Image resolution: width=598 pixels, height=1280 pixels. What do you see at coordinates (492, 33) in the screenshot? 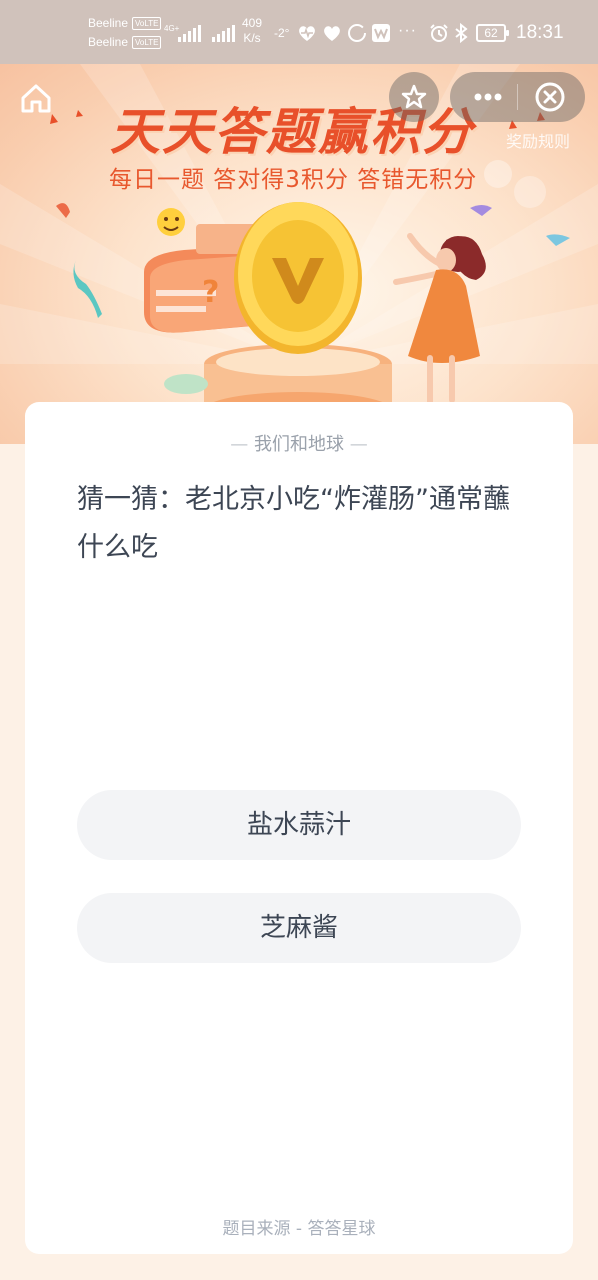
I see `battery-icon: 62` at bounding box center [492, 33].